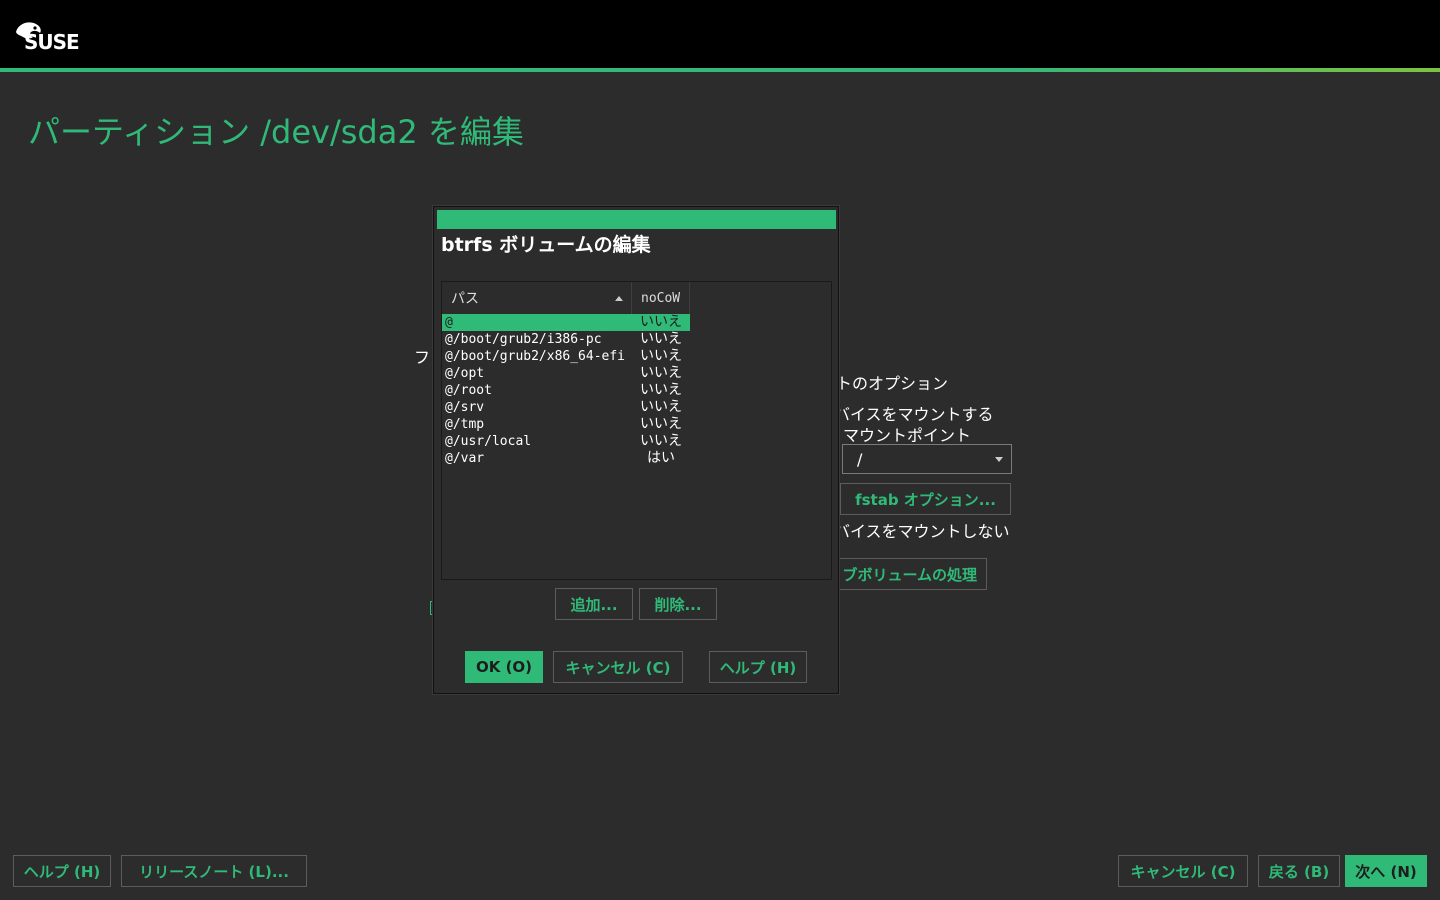 The height and width of the screenshot is (900, 1440). Describe the element at coordinates (619, 298) in the screenshot. I see `sort-ascending-icon` at that location.